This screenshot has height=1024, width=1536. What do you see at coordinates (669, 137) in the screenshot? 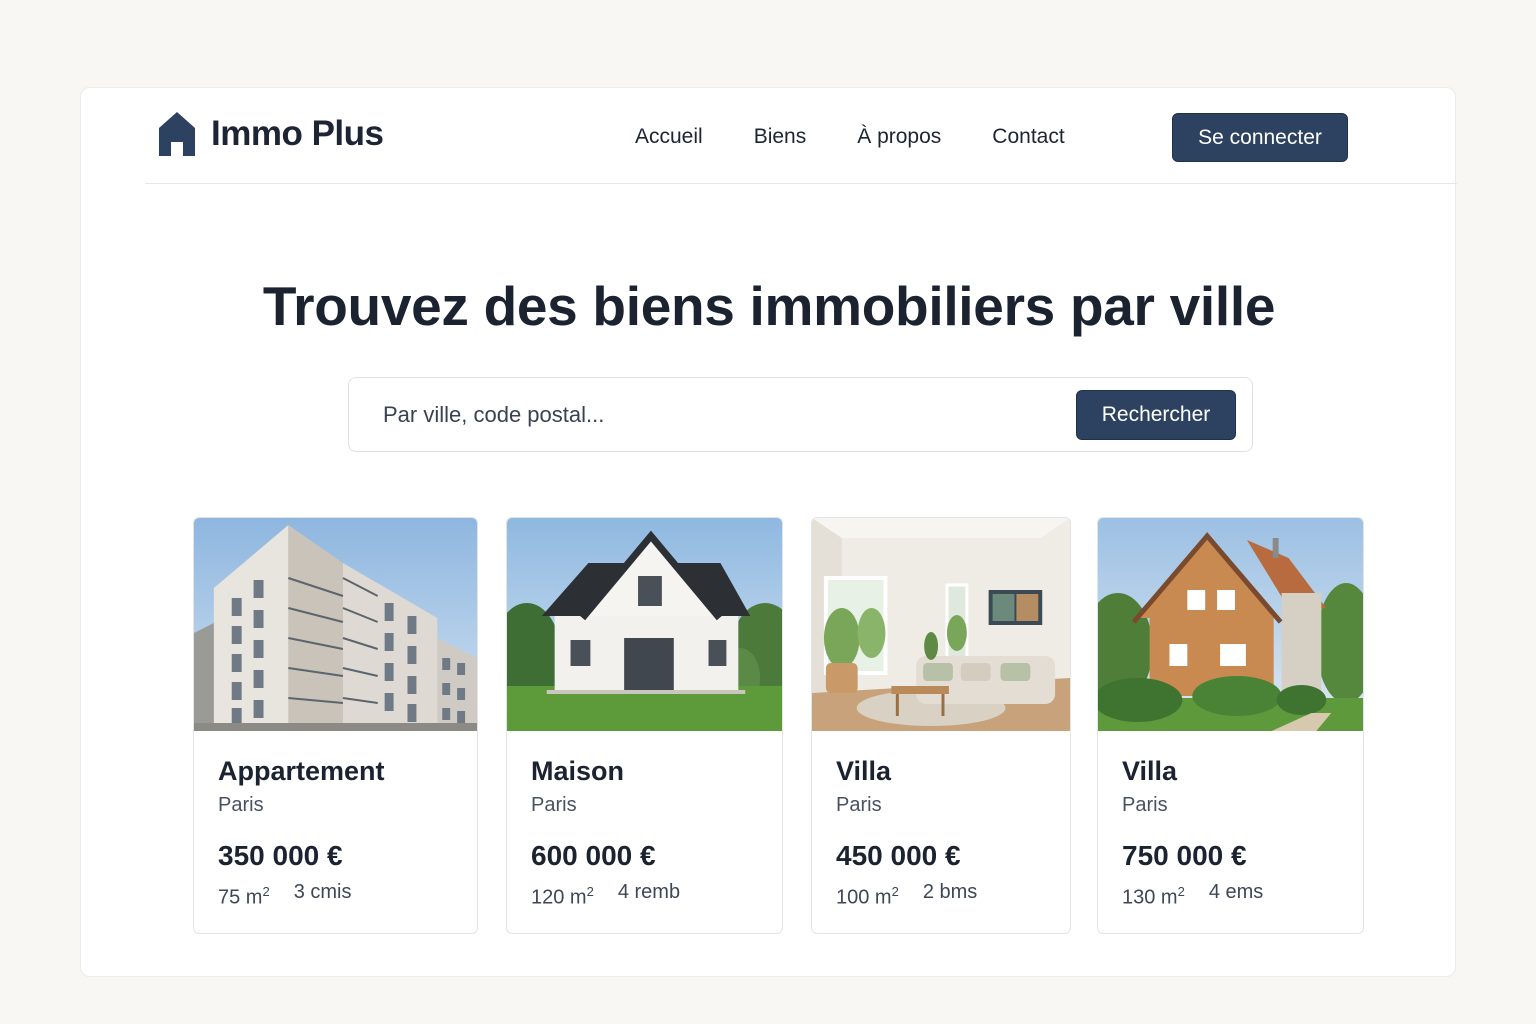
I see `nav-item-accueil: Accueil` at bounding box center [669, 137].